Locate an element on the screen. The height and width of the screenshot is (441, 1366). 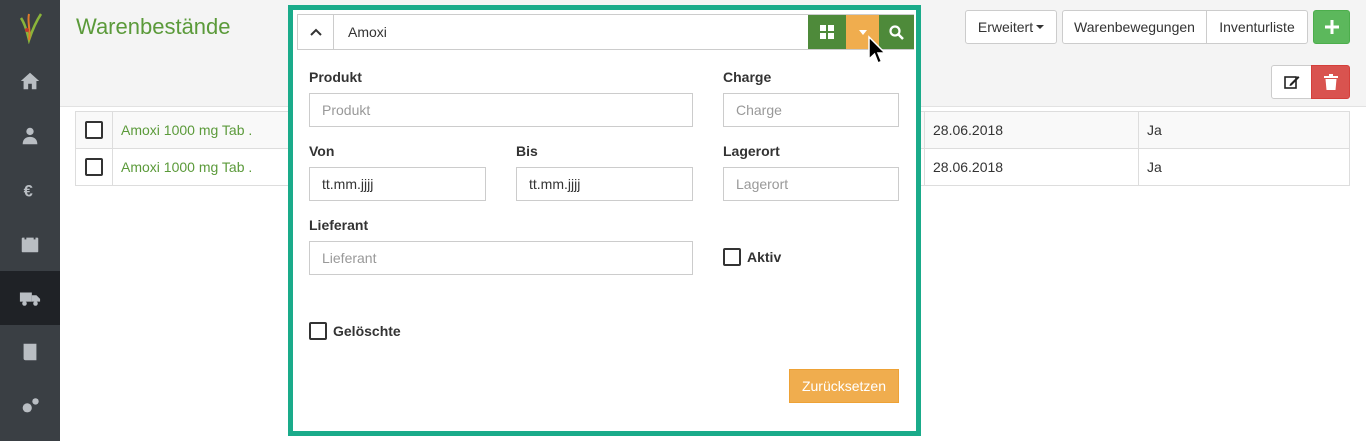
chevron-up-icon is located at coordinates (315, 32).